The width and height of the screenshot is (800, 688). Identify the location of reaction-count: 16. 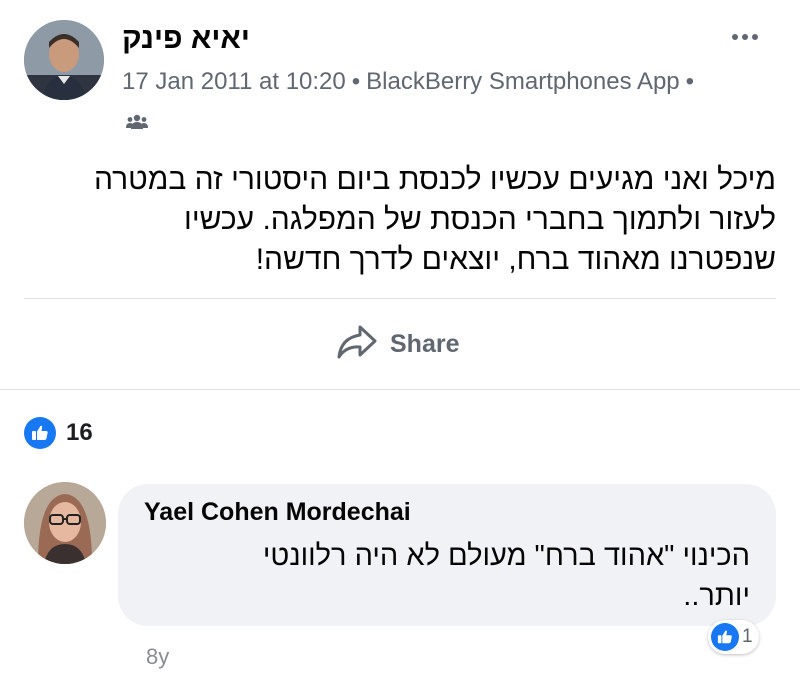
(79, 432).